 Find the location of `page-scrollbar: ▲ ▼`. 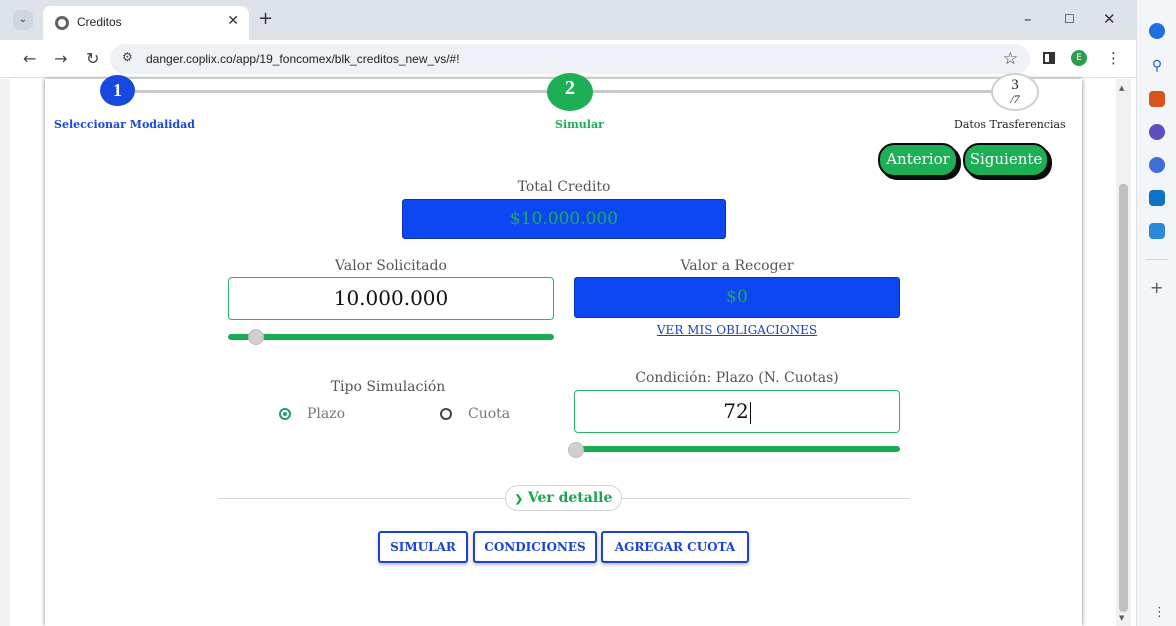

page-scrollbar: ▲ ▼ is located at coordinates (1123, 352).